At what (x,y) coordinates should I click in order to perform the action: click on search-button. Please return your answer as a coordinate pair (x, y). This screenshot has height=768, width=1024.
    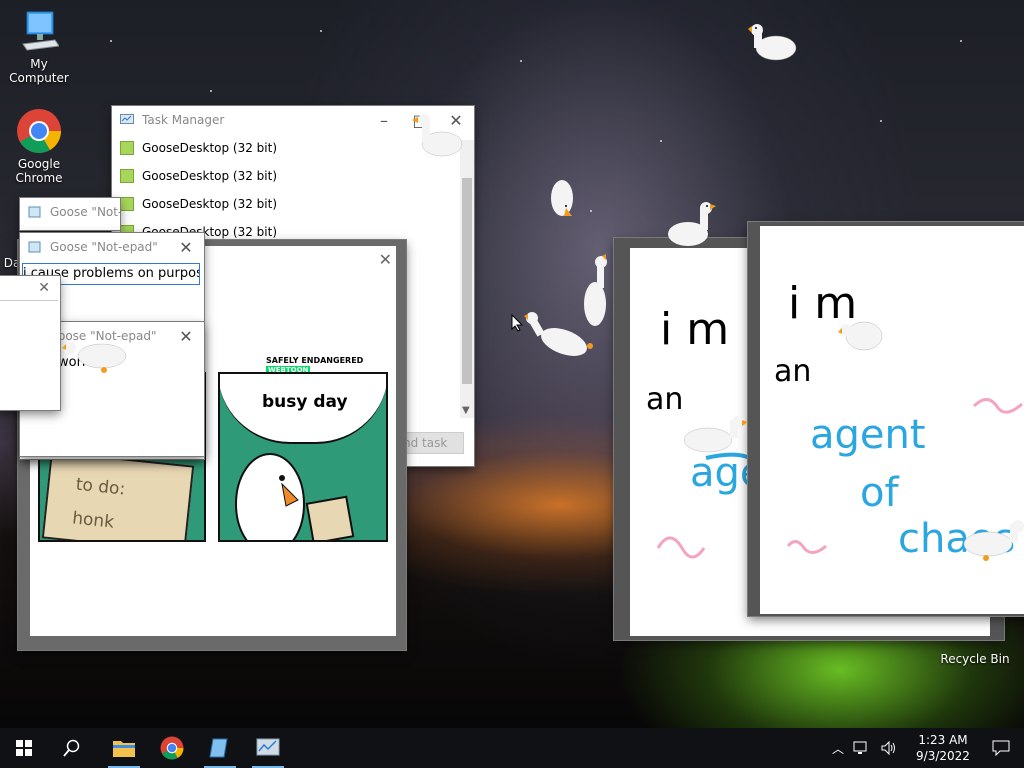
    Looking at the image, I should click on (72, 748).